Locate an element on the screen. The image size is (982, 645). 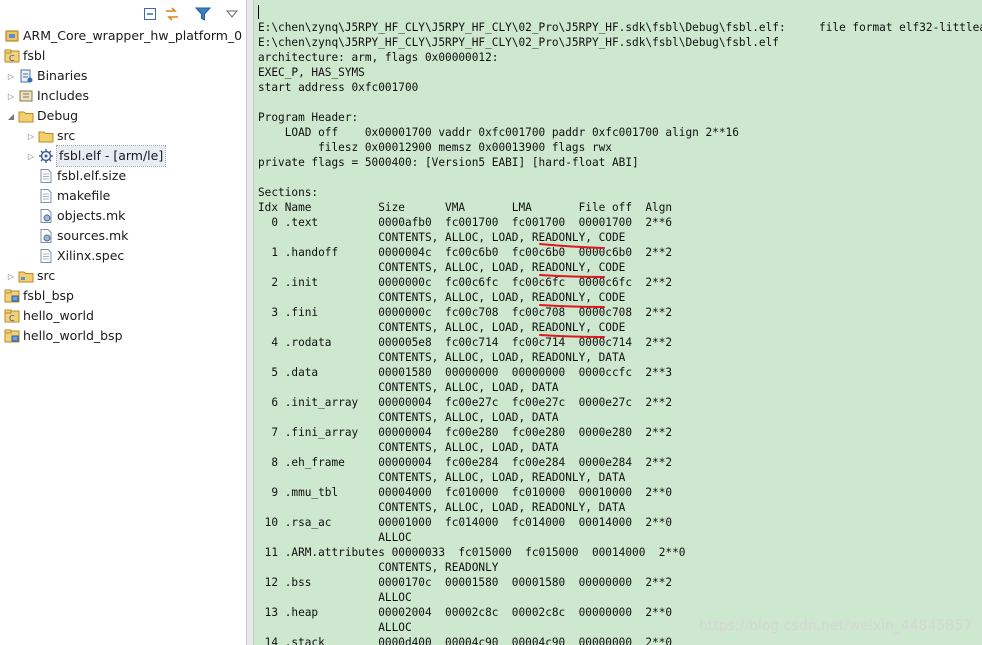
binaries-icon is located at coordinates (26, 76).